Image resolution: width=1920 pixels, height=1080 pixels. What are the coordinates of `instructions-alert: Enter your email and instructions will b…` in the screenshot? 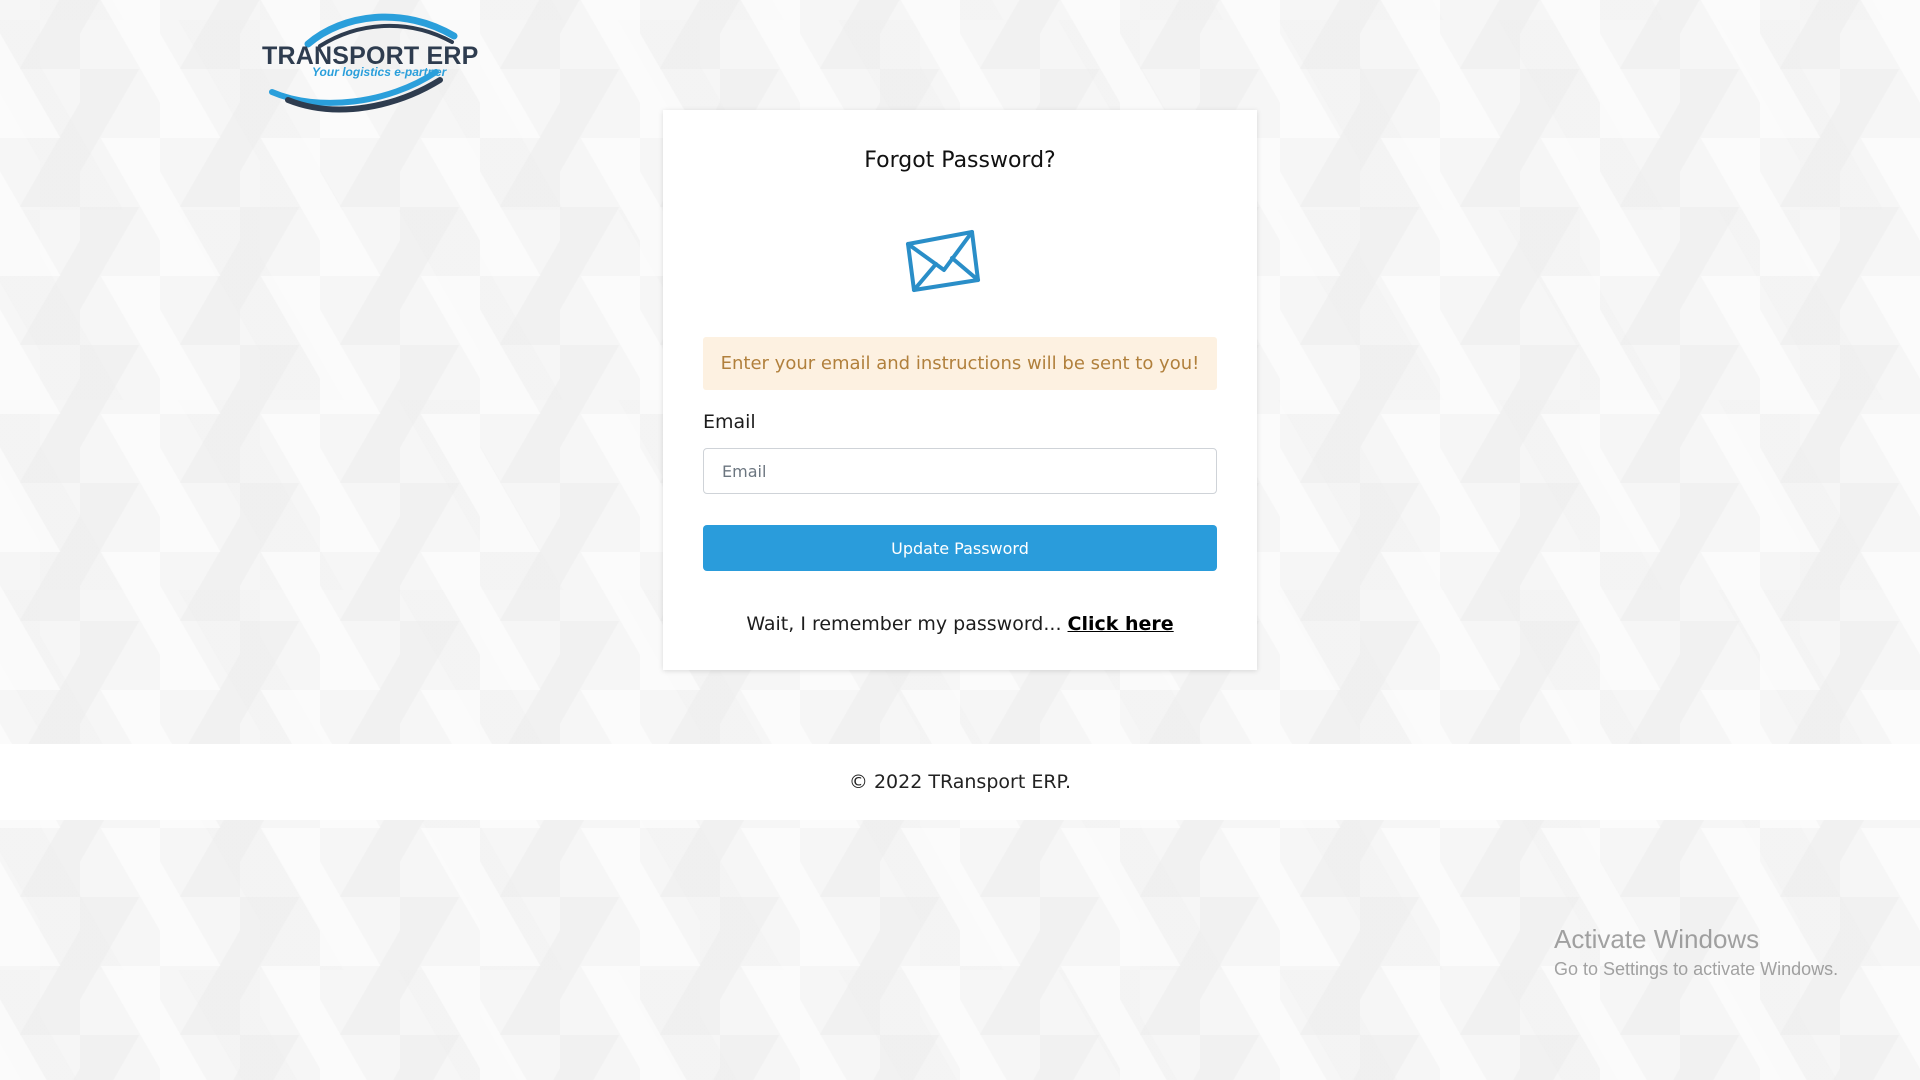 It's located at (960, 363).